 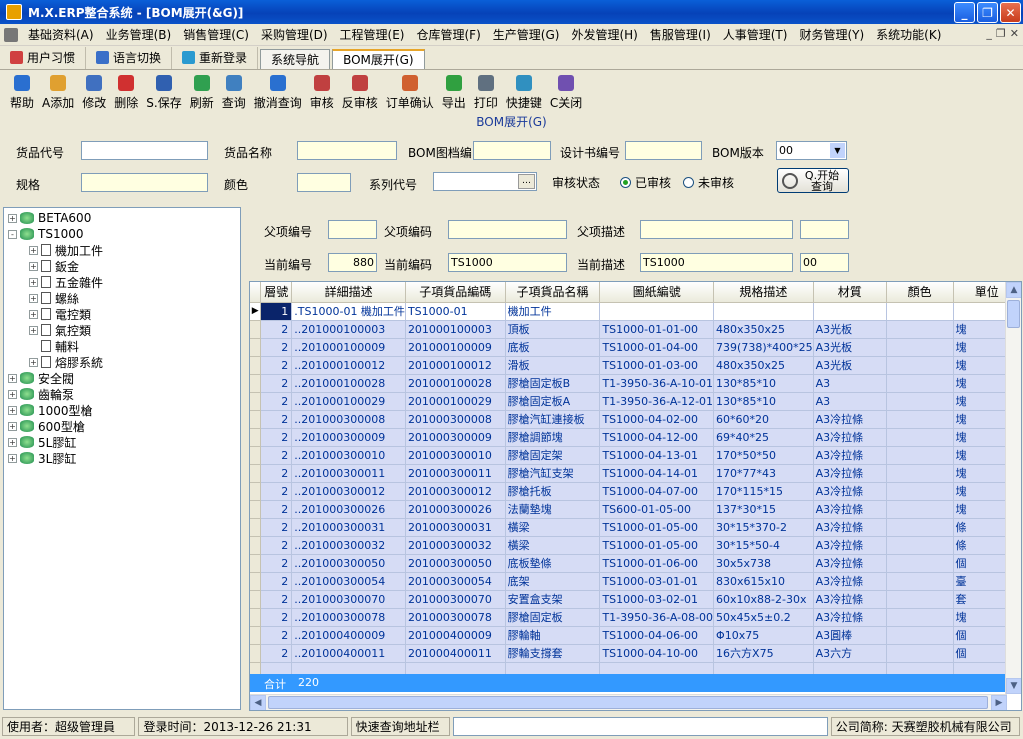 What do you see at coordinates (202, 91) in the screenshot?
I see `refresh-button: 刷新` at bounding box center [202, 91].